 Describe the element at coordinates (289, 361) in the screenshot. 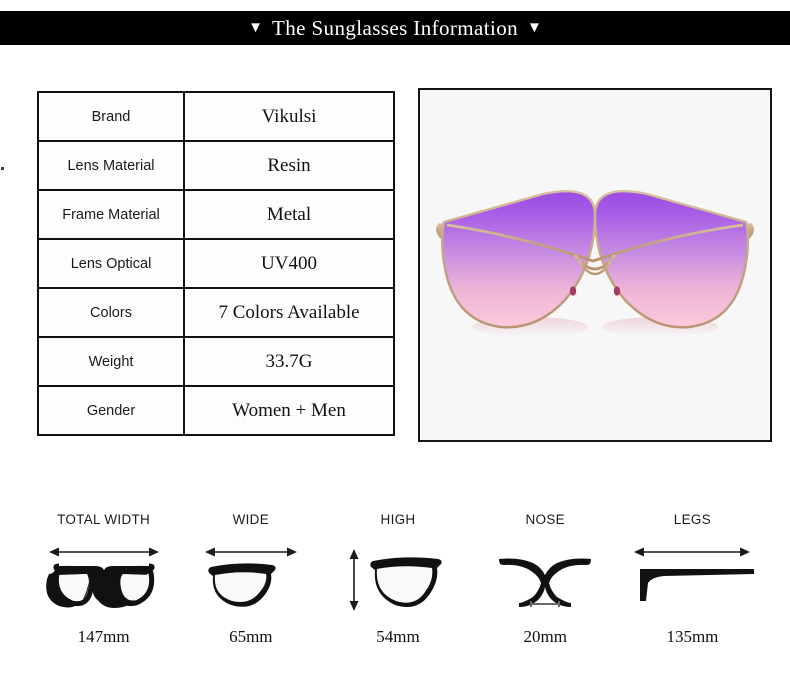

I see `spec-value: 33.7G` at that location.